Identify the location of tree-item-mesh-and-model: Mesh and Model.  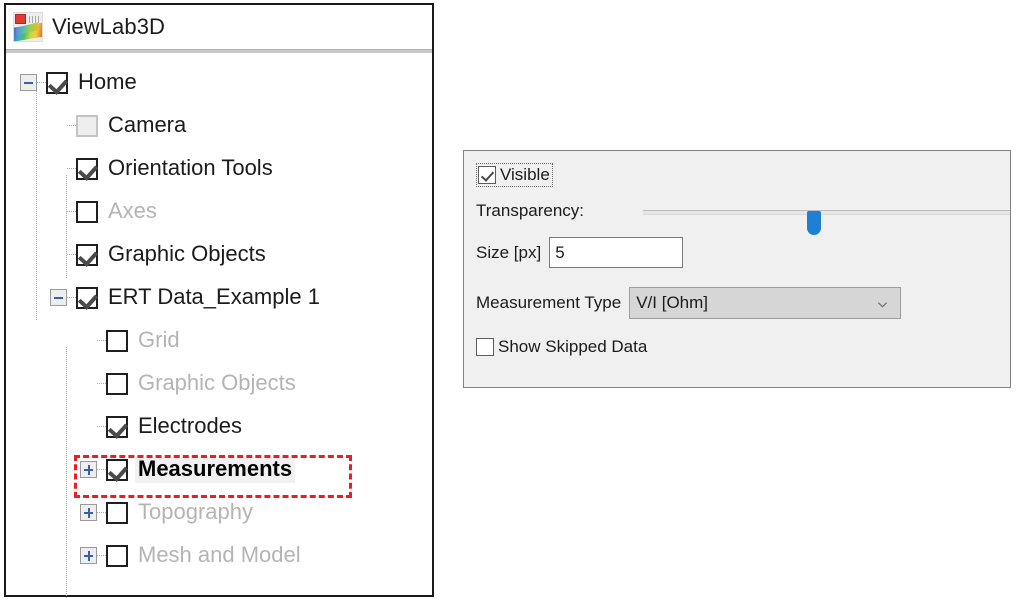
(219, 555).